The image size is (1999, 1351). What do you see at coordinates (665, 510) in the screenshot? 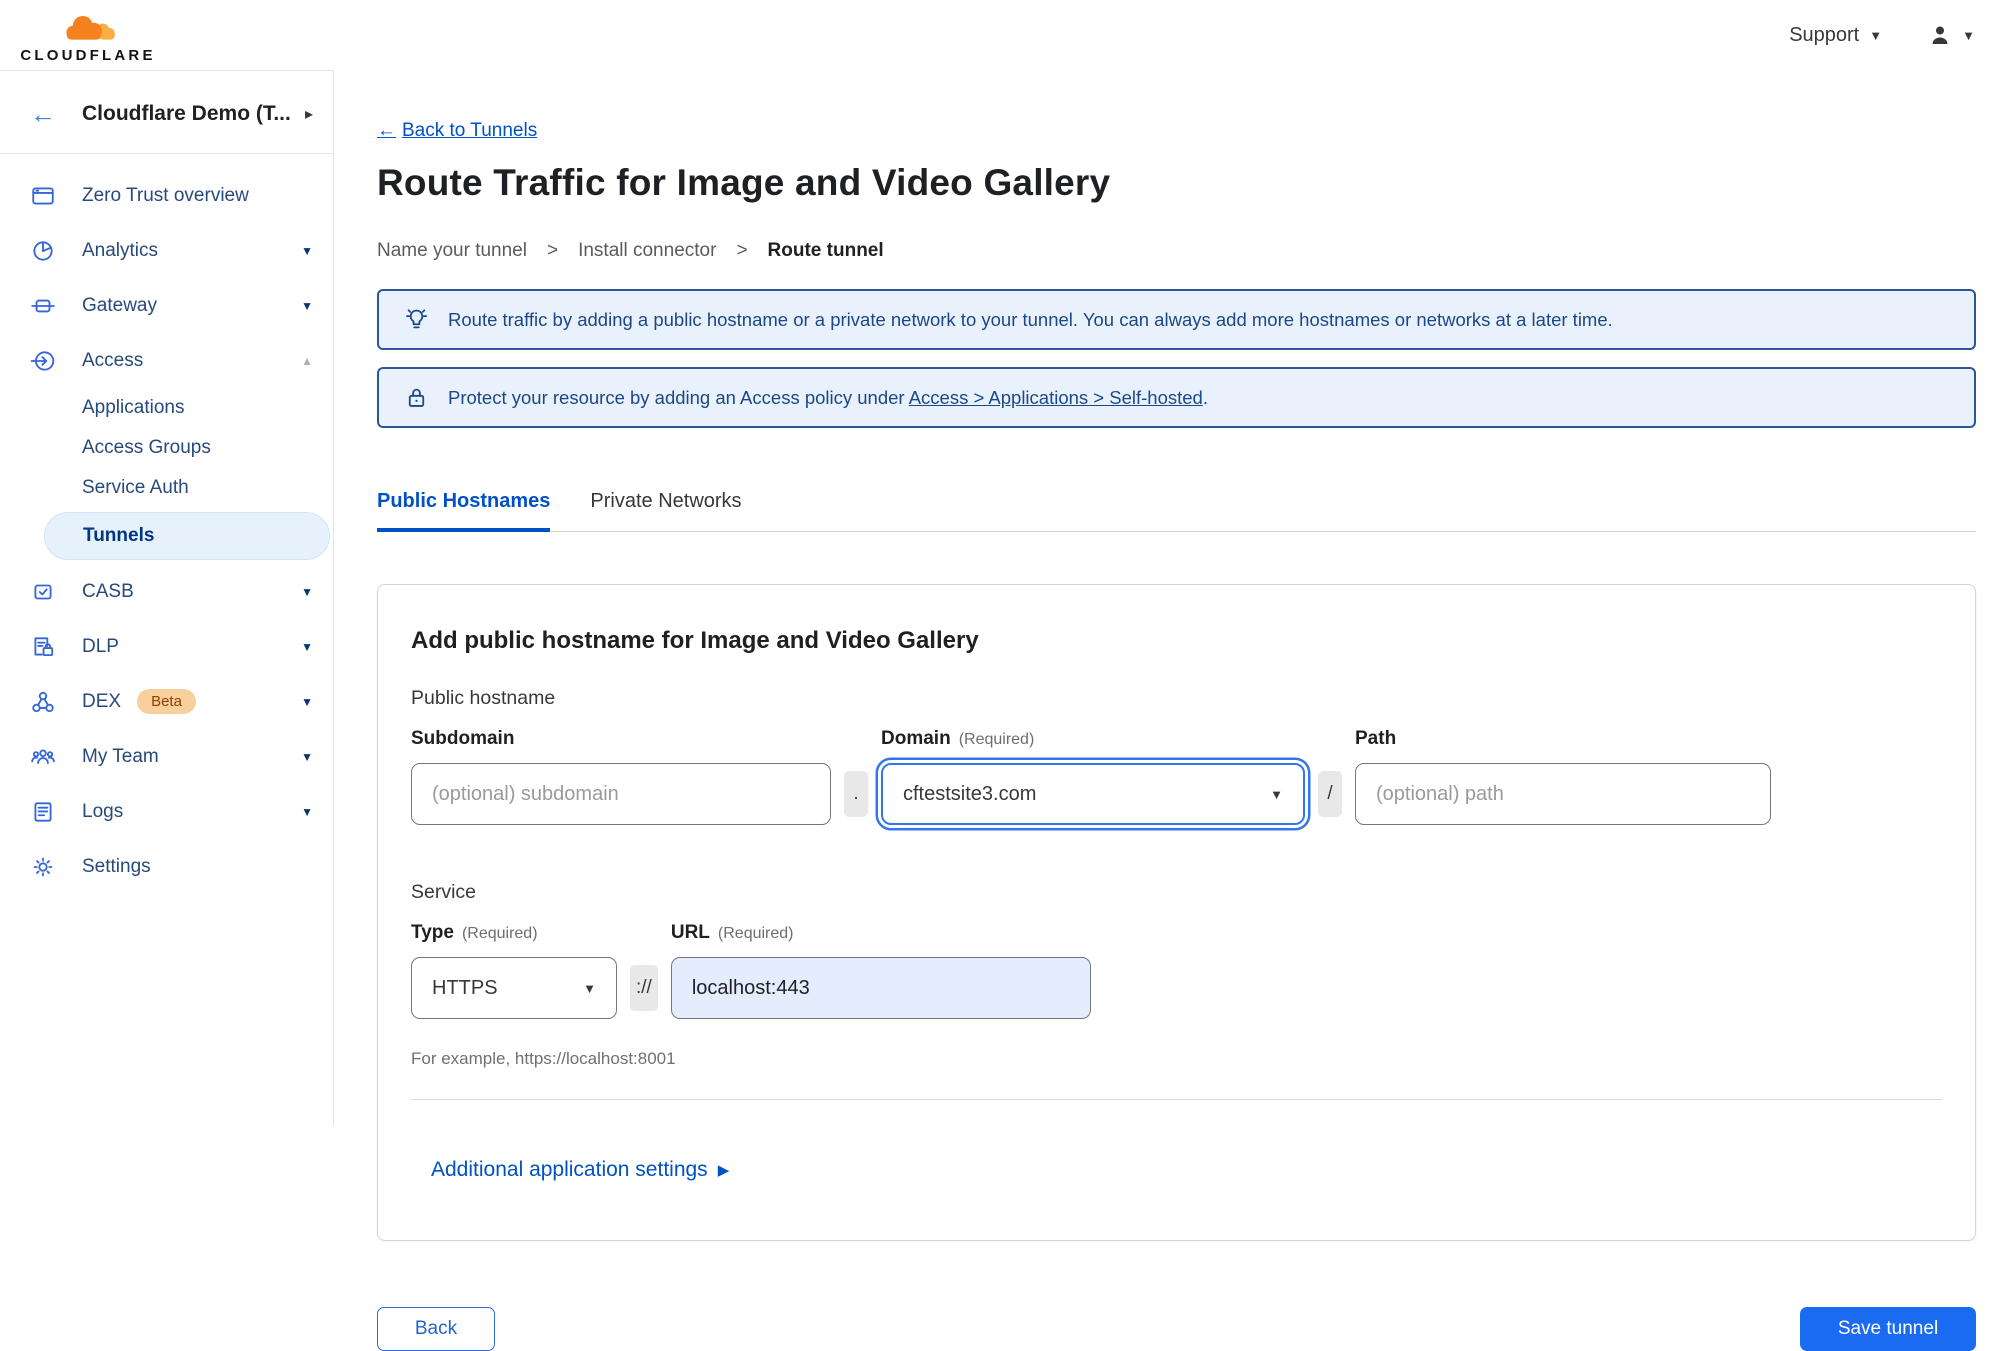
I see `tab-private-networks: Private Networks` at bounding box center [665, 510].